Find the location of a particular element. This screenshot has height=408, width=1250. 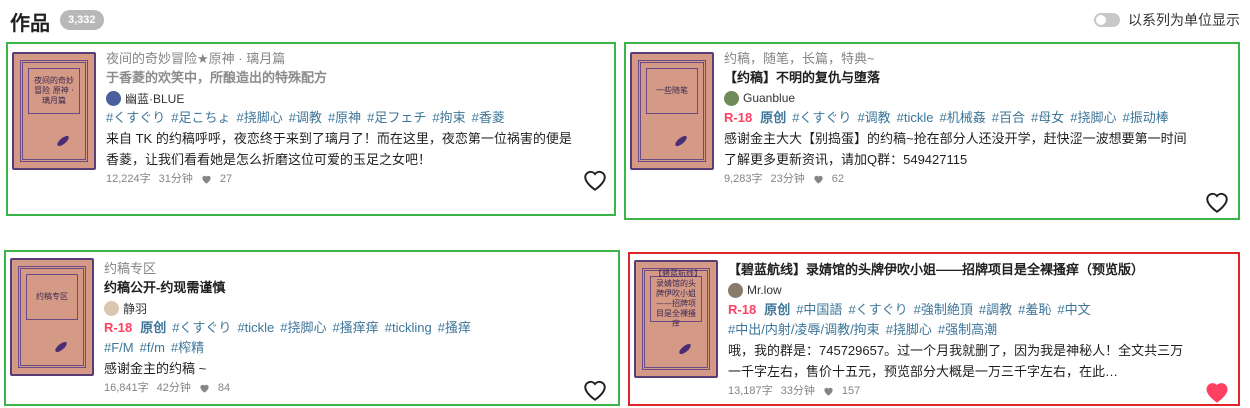

liked-heart-icon is located at coordinates (1217, 392).